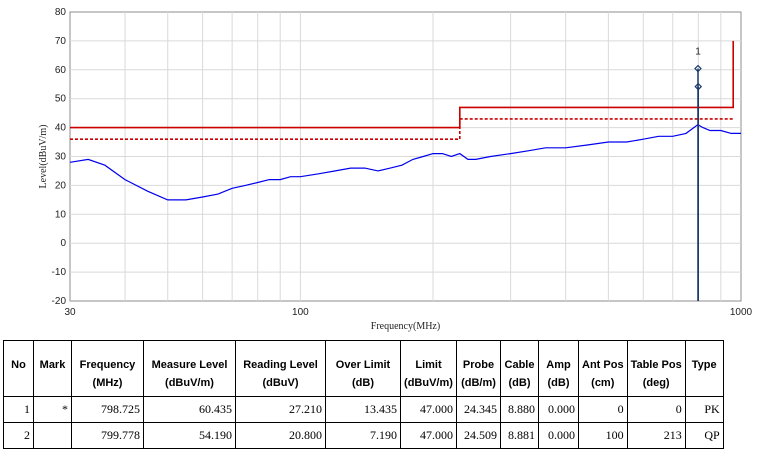  What do you see at coordinates (603, 355) in the screenshot?
I see `header-ant-pos: Ant Pos` at bounding box center [603, 355].